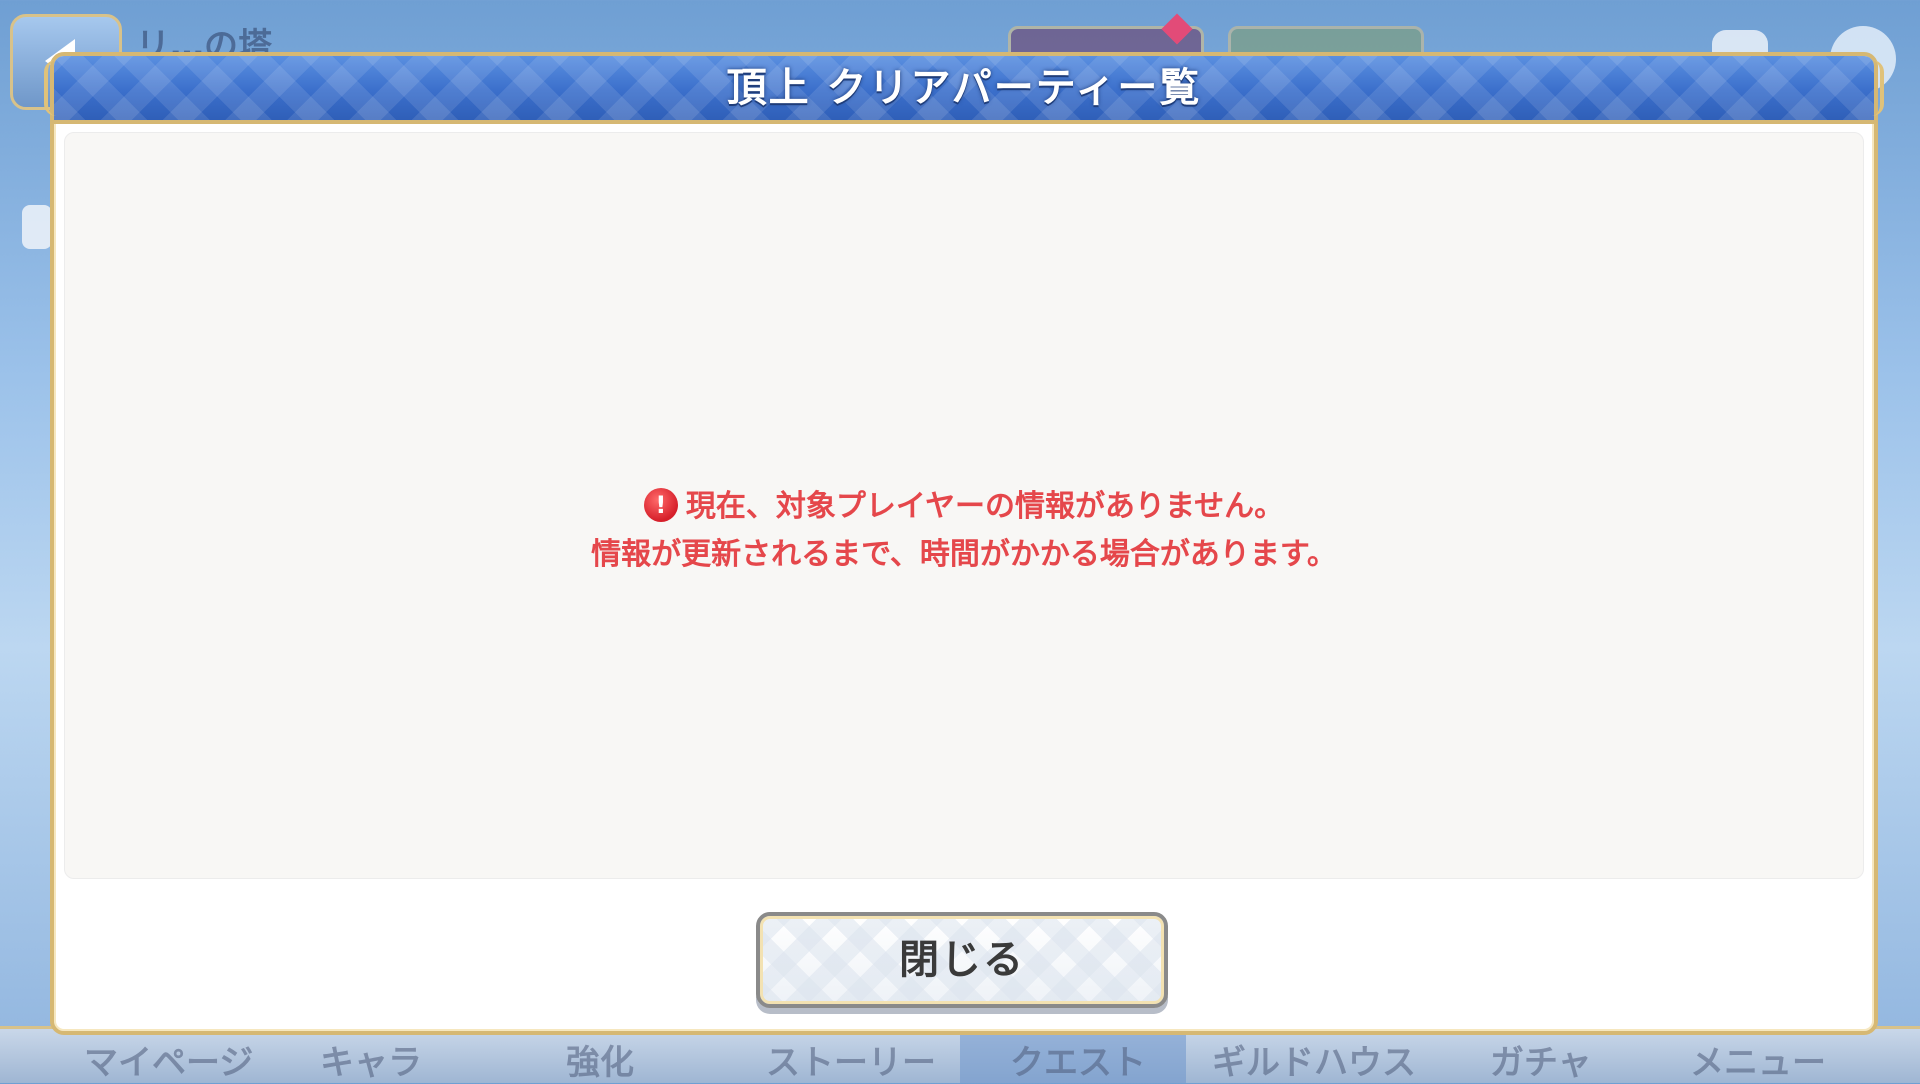 Image resolution: width=1920 pixels, height=1084 pixels. I want to click on message-line-2: 情報が更新されるまで、時間がかかる場合があります。, so click(964, 554).